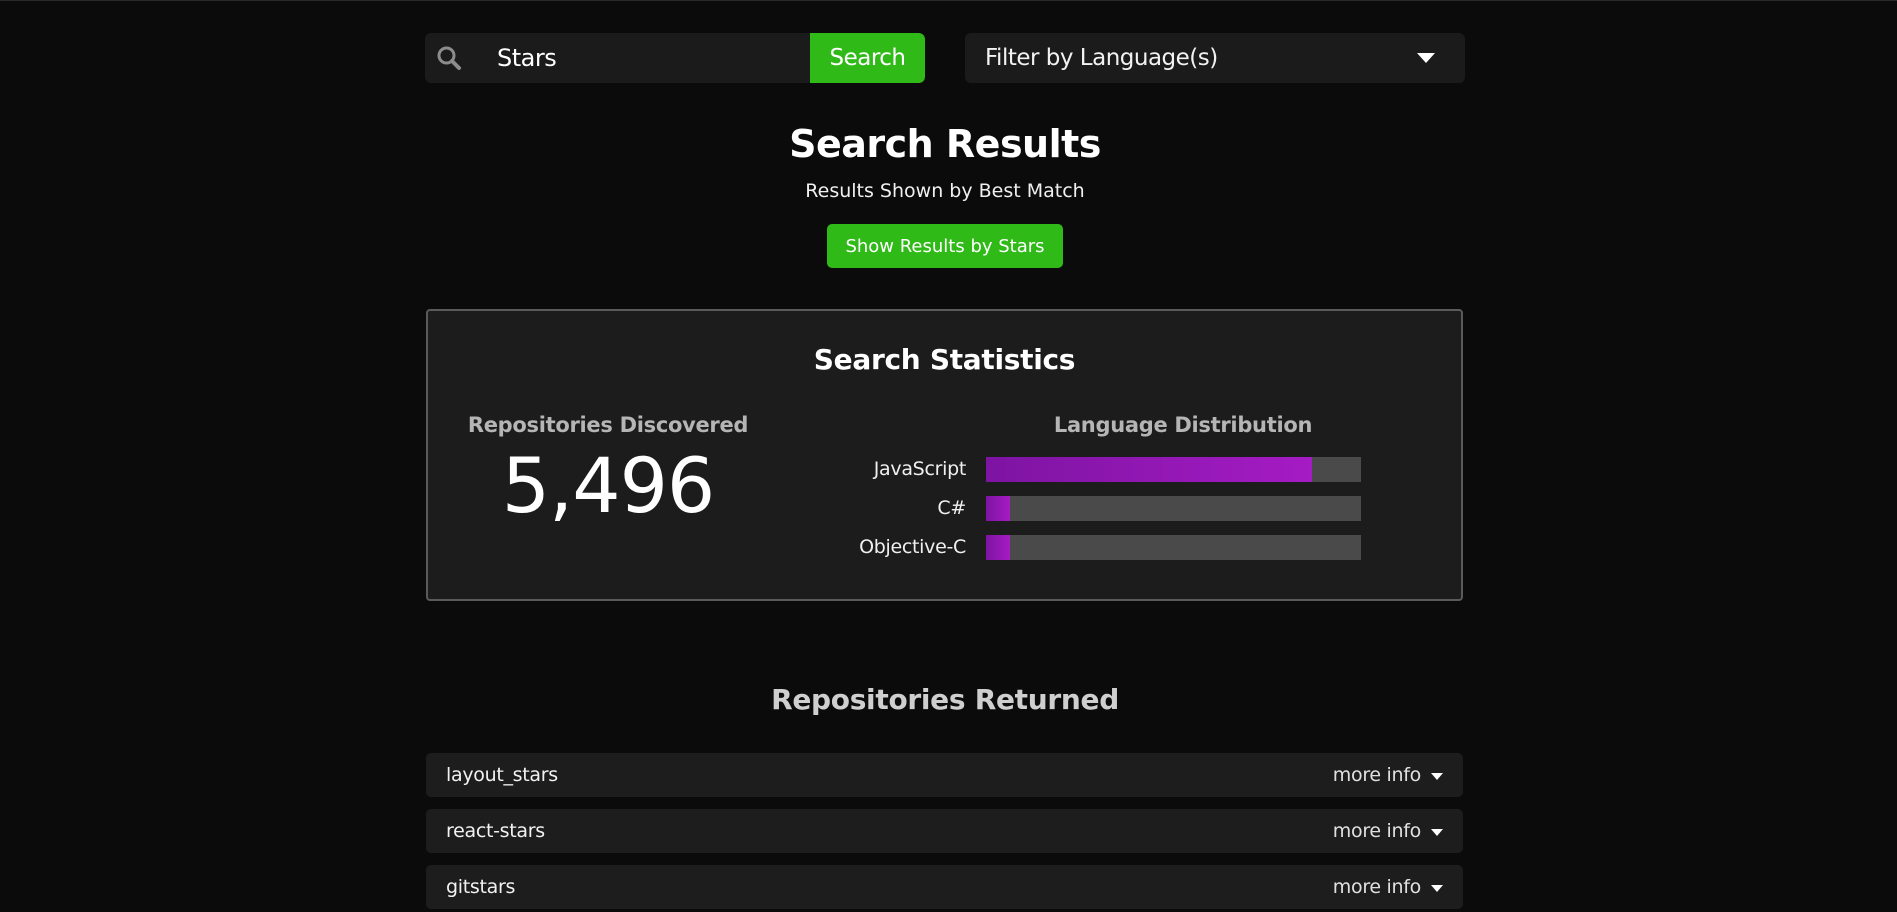 Image resolution: width=1897 pixels, height=912 pixels. Describe the element at coordinates (944, 831) in the screenshot. I see `list-item: react-stars more info` at that location.